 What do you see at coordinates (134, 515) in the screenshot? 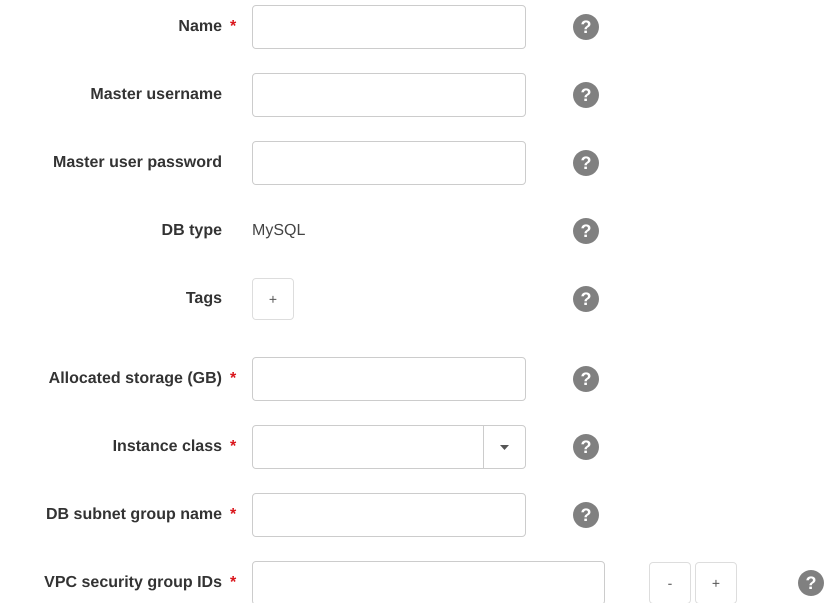
I see `field-label: DB subnet group name` at bounding box center [134, 515].